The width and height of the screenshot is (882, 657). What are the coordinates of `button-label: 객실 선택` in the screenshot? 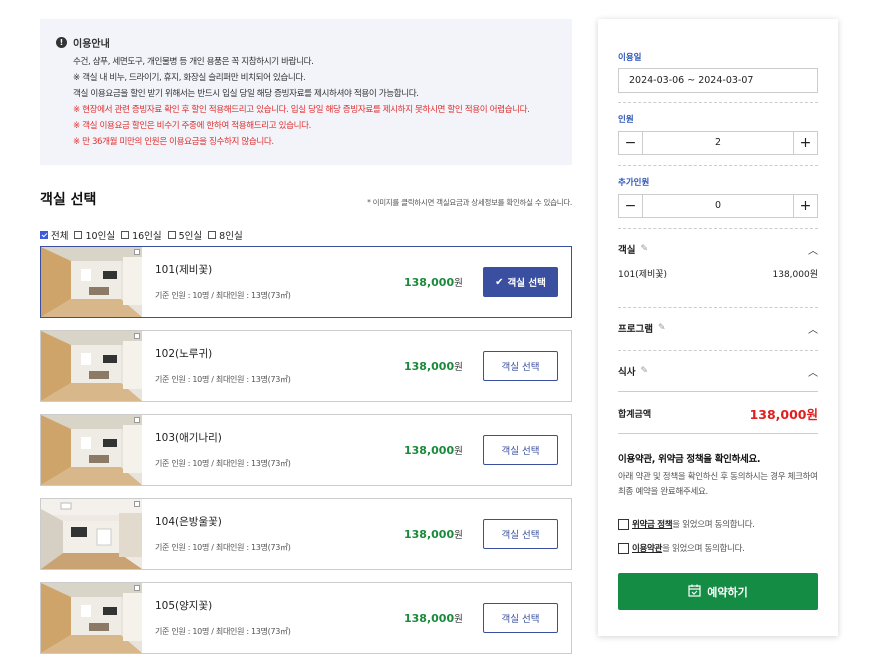 It's located at (520, 535).